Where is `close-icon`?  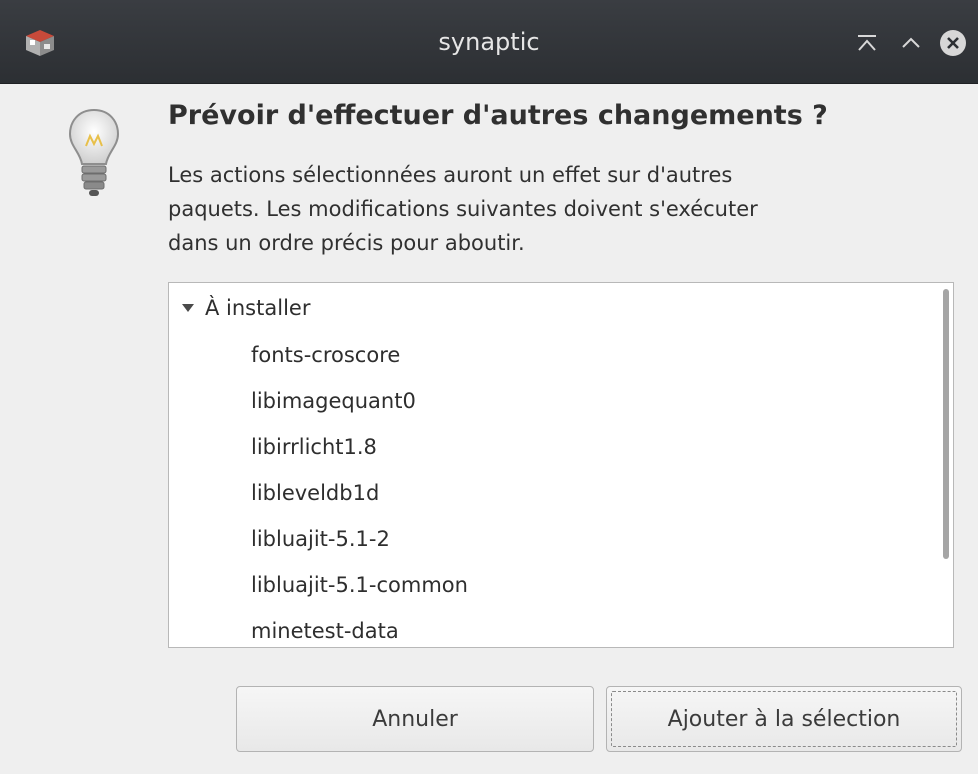
close-icon is located at coordinates (953, 43).